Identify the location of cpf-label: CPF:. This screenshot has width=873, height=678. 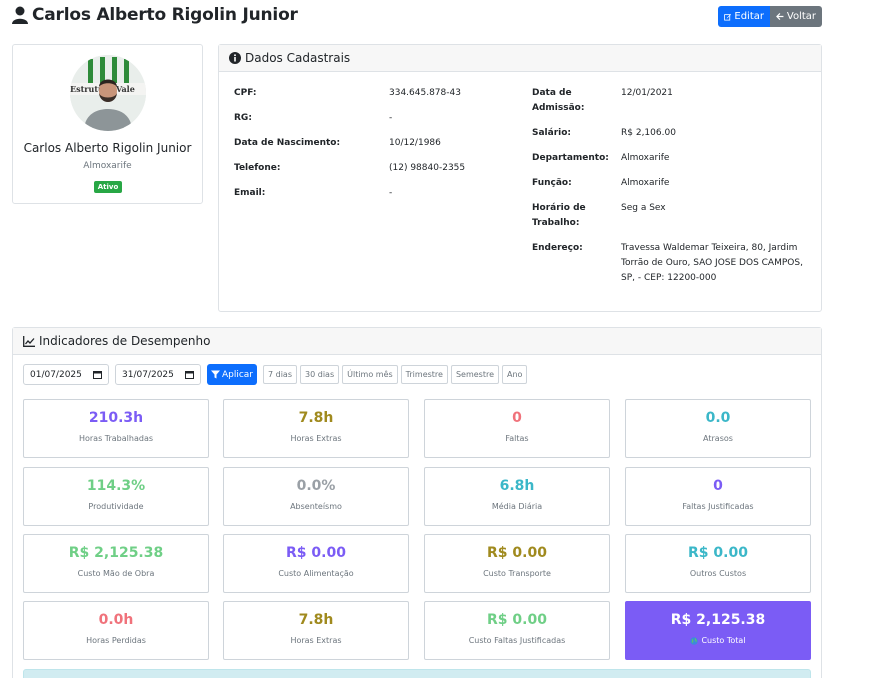
(245, 93).